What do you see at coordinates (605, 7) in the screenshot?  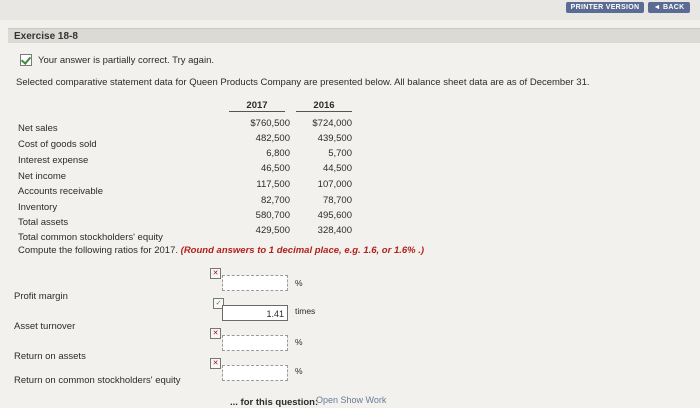 I see `printer-version-button: PRINTER VERSION` at bounding box center [605, 7].